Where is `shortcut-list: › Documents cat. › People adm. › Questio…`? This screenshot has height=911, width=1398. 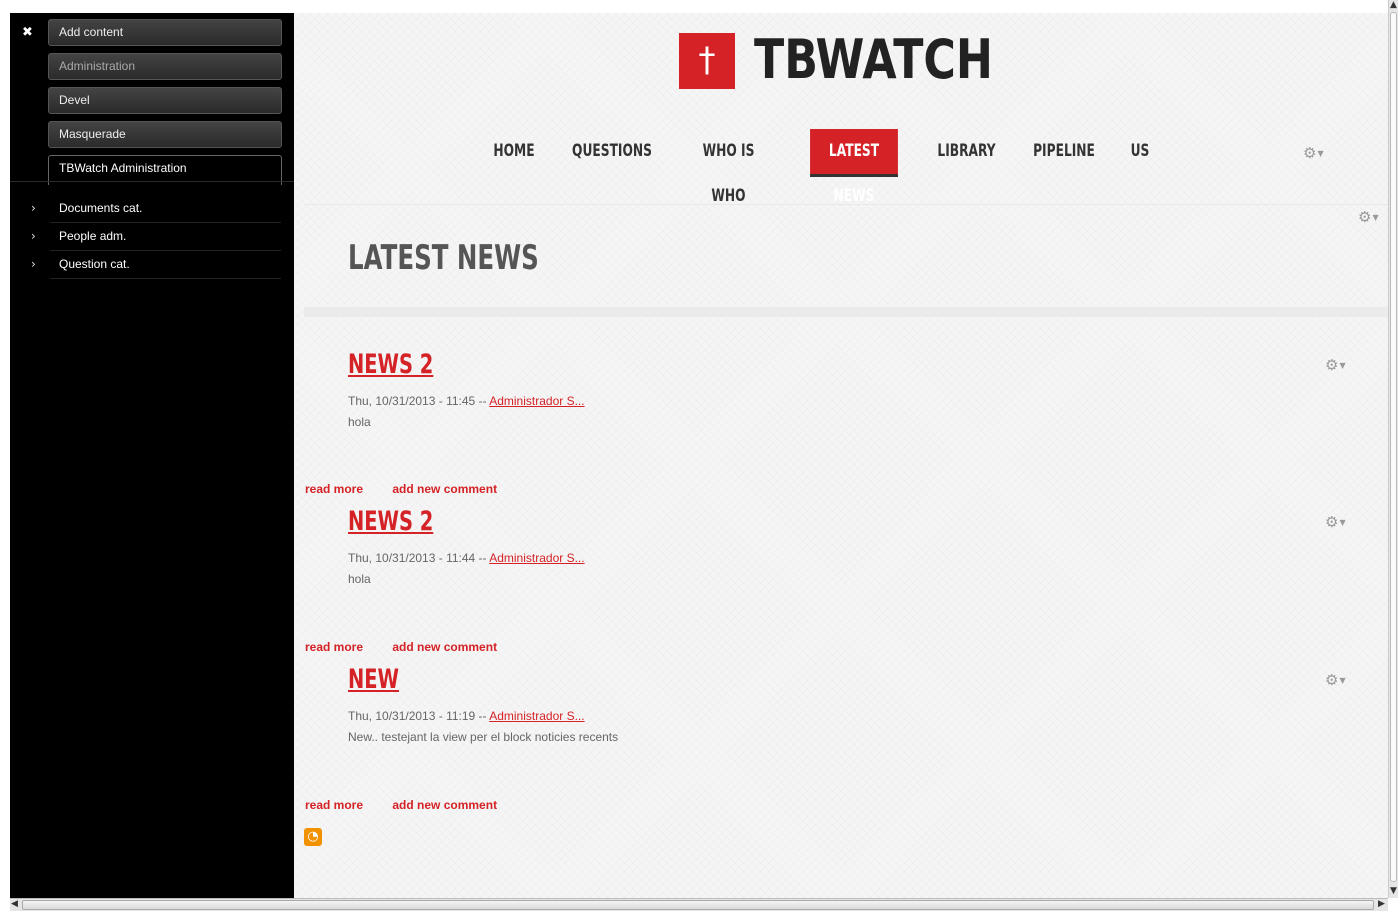
shortcut-list: › Documents cat. › People adm. › Questio… is located at coordinates (152, 237).